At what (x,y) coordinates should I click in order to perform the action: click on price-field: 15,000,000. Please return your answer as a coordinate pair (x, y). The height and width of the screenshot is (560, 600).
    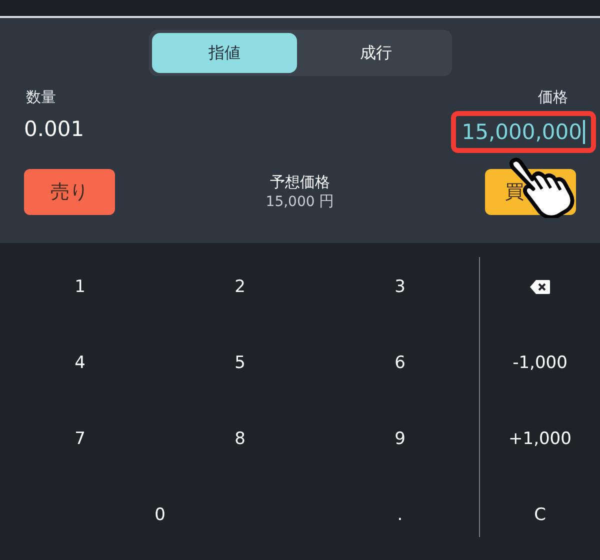
    Looking at the image, I should click on (523, 132).